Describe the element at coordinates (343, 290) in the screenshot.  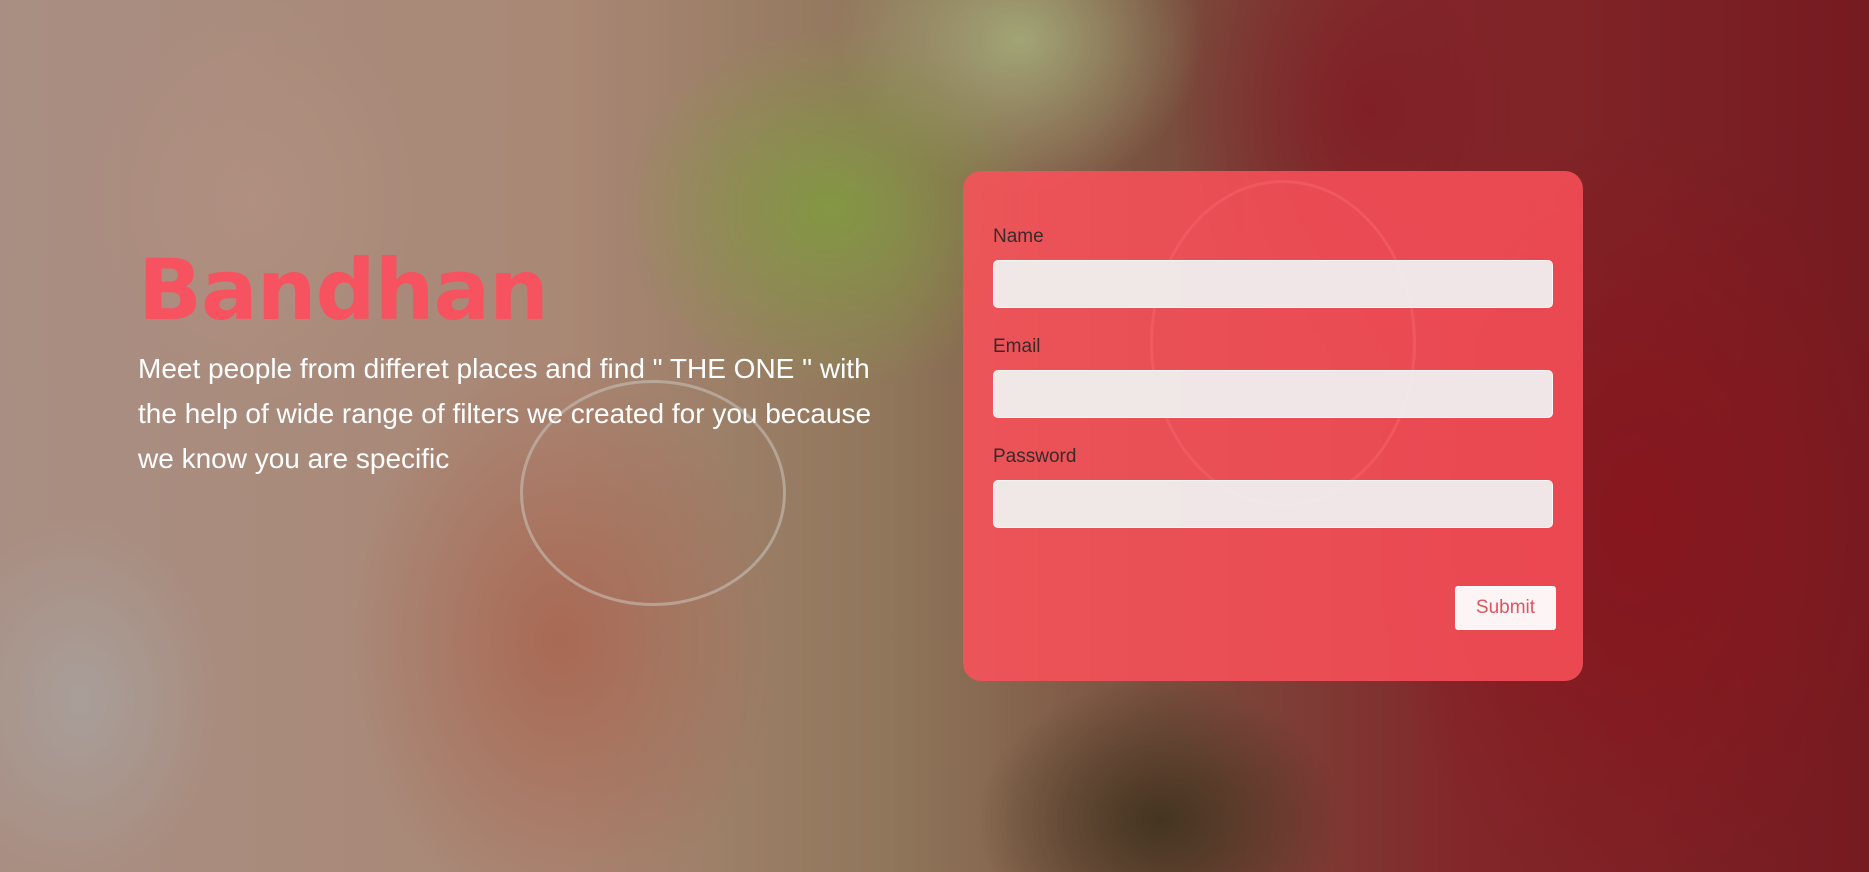
I see `brand-title: Bandhan` at that location.